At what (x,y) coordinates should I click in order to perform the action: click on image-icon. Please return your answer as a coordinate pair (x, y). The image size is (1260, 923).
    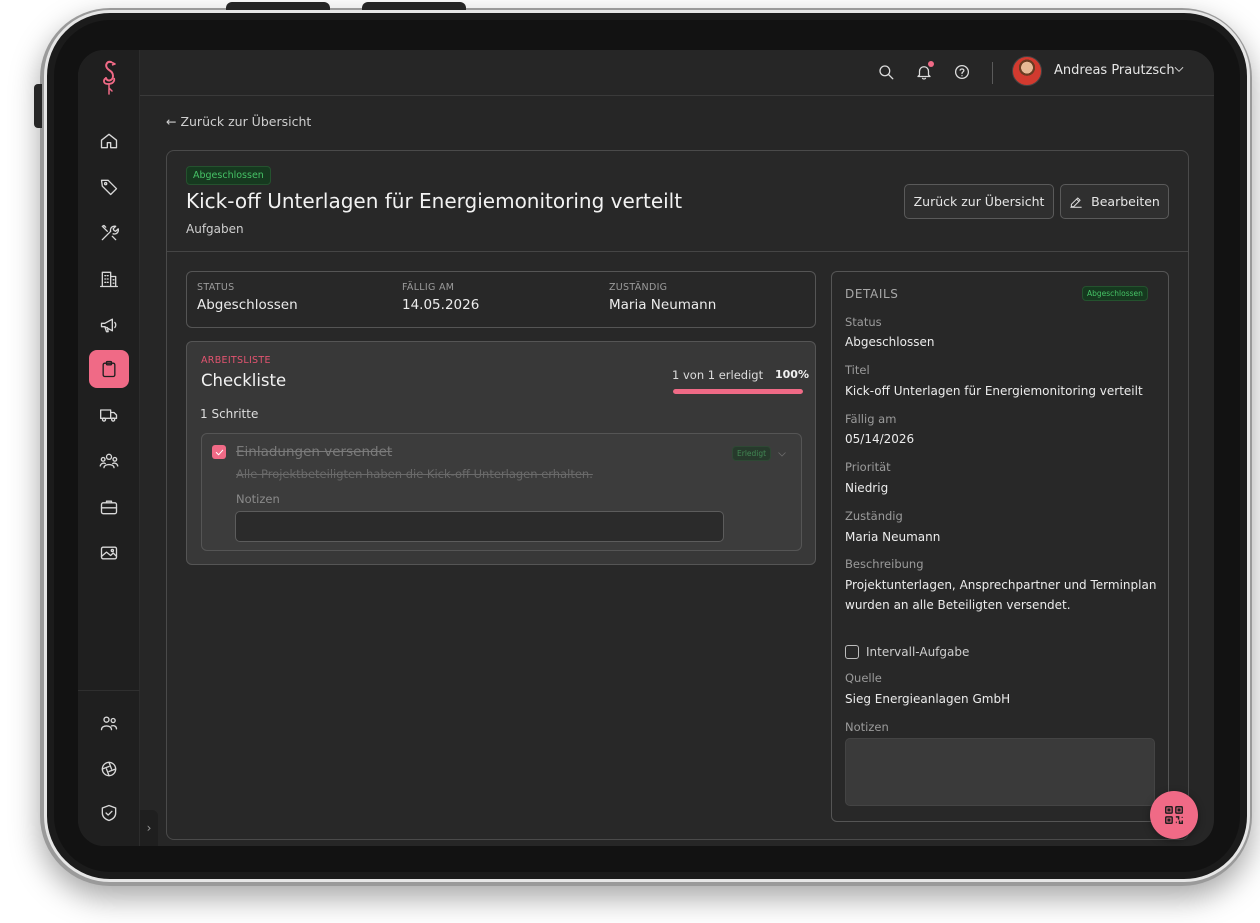
    Looking at the image, I should click on (109, 553).